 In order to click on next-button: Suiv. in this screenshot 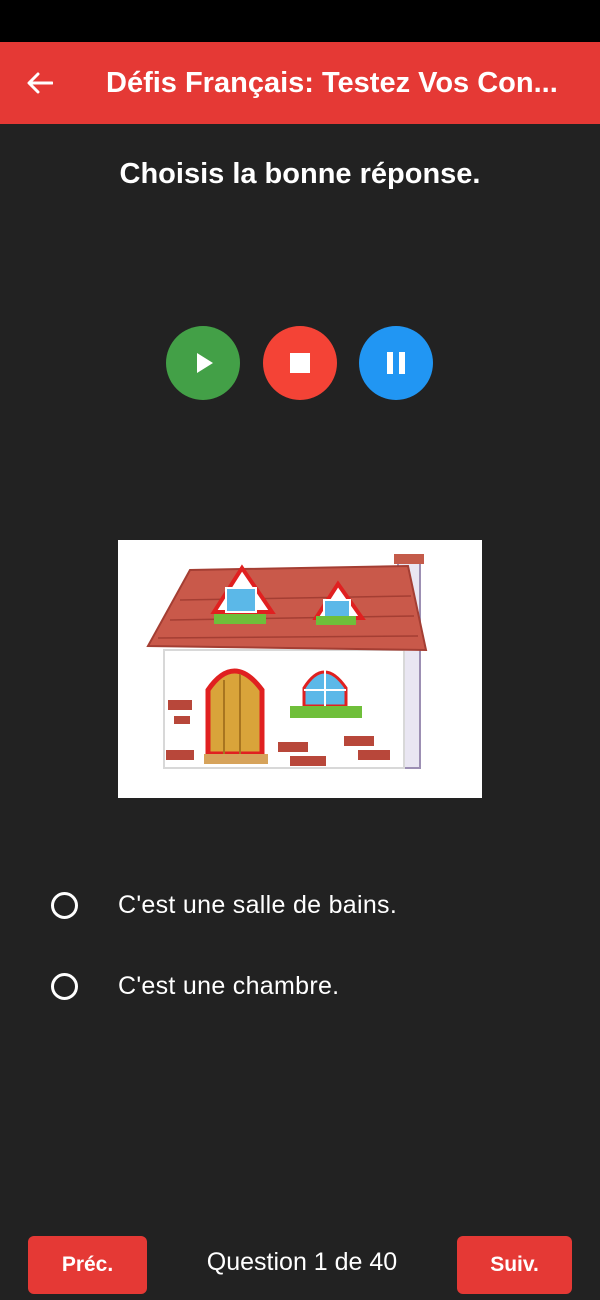, I will do `click(514, 1265)`.